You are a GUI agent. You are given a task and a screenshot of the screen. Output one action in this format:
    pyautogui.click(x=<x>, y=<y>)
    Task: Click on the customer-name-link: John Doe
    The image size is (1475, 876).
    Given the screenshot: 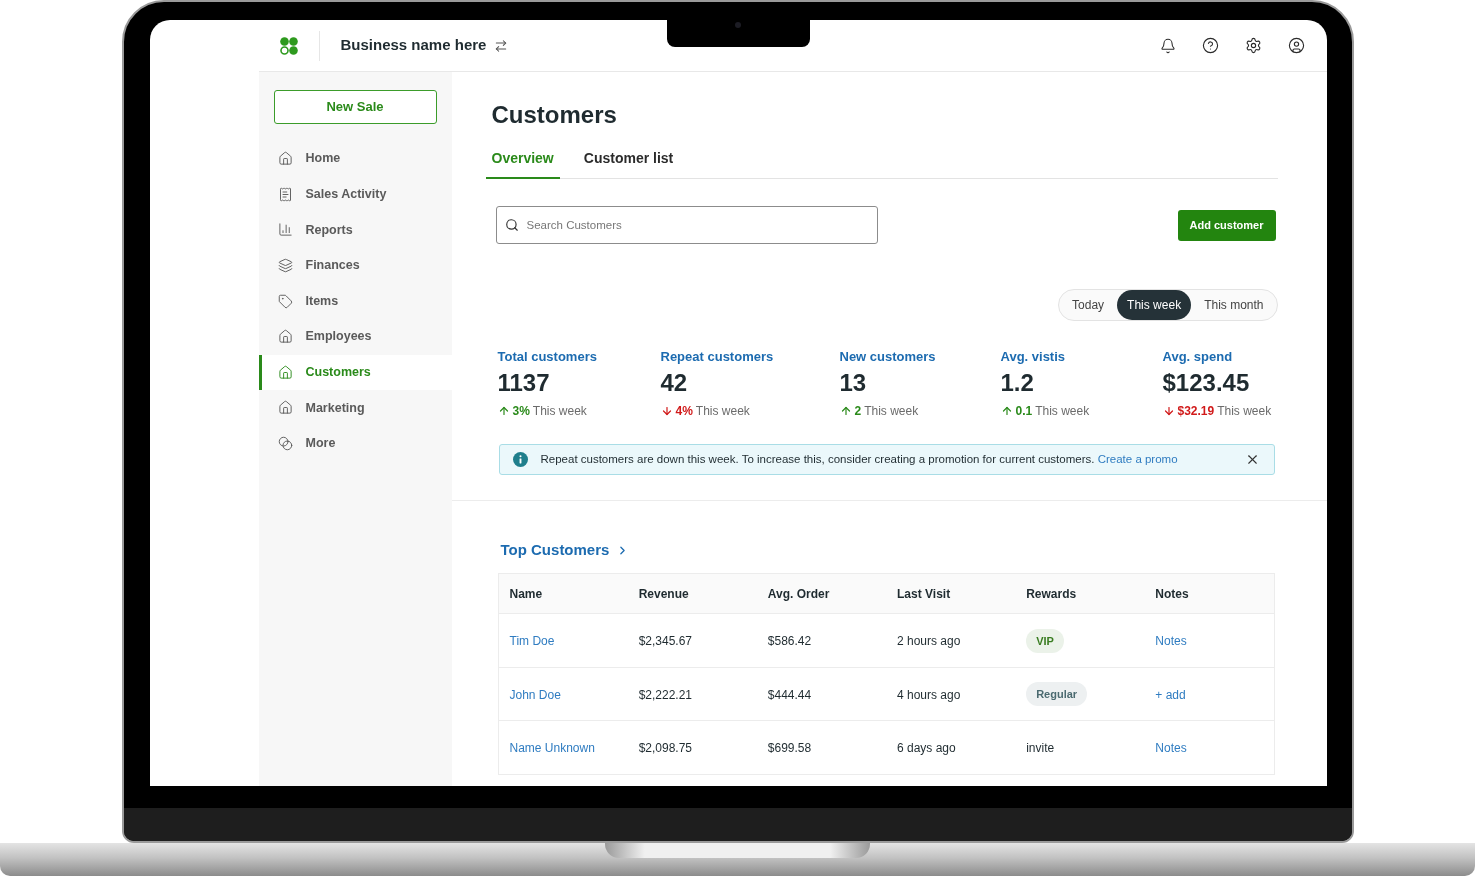 What is the action you would take?
    pyautogui.click(x=535, y=694)
    